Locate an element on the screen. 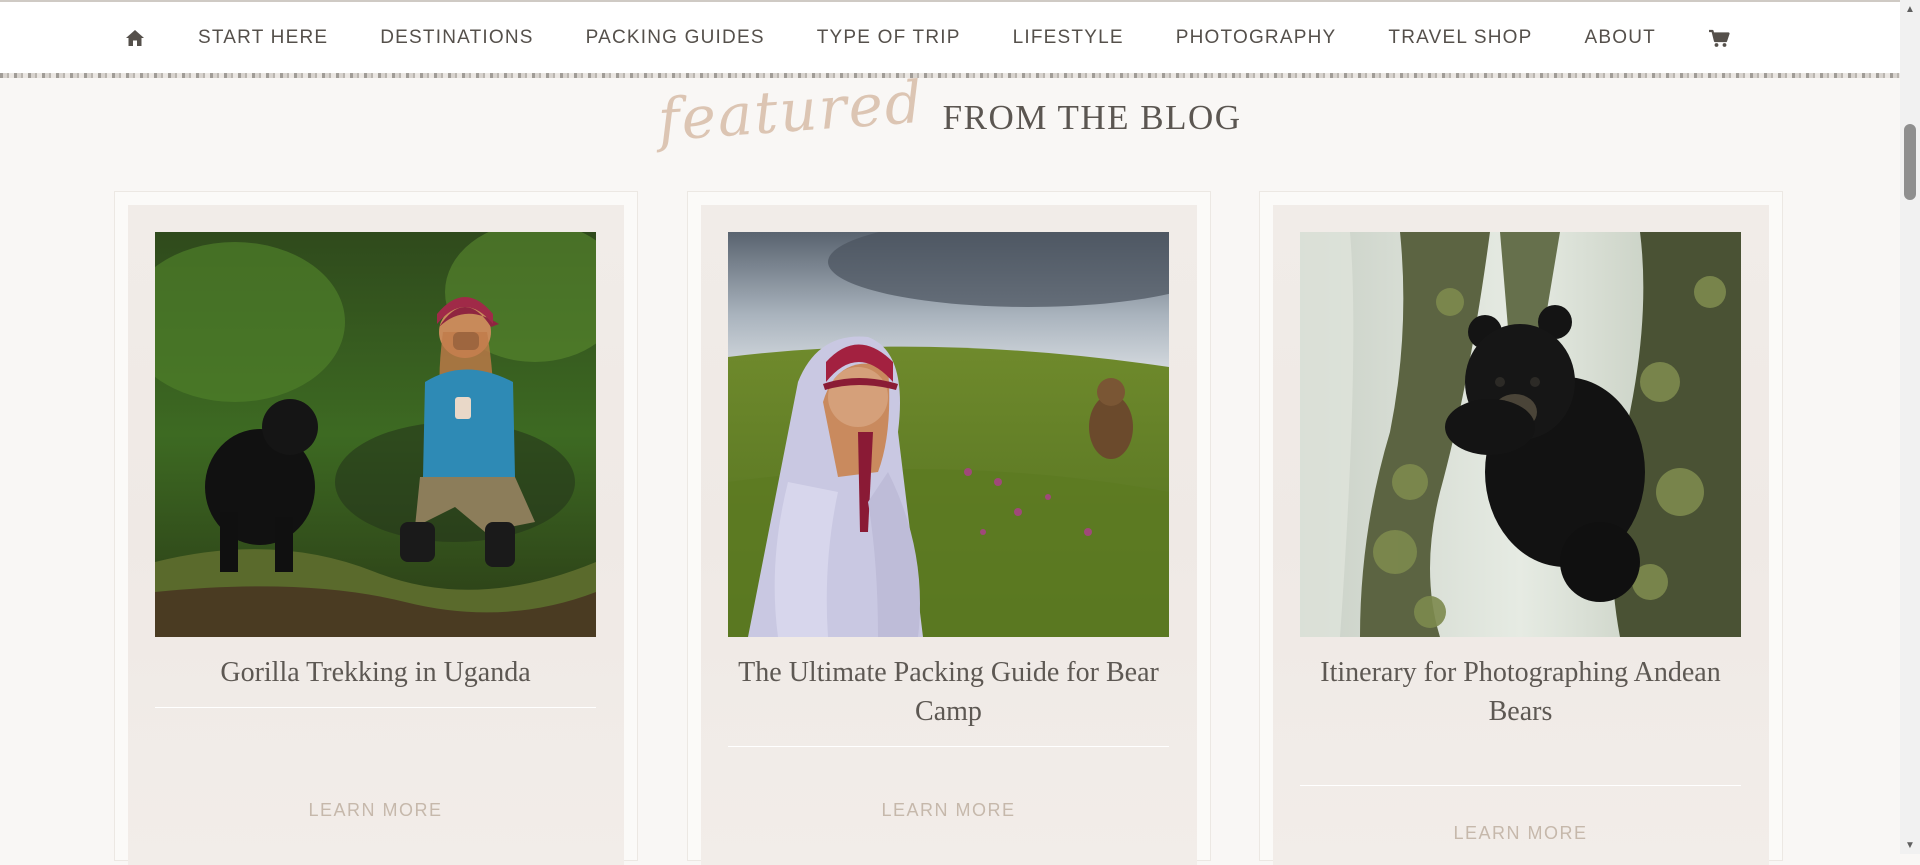 Image resolution: width=1920 pixels, height=865 pixels. heading-script-text: featured is located at coordinates (791, 111).